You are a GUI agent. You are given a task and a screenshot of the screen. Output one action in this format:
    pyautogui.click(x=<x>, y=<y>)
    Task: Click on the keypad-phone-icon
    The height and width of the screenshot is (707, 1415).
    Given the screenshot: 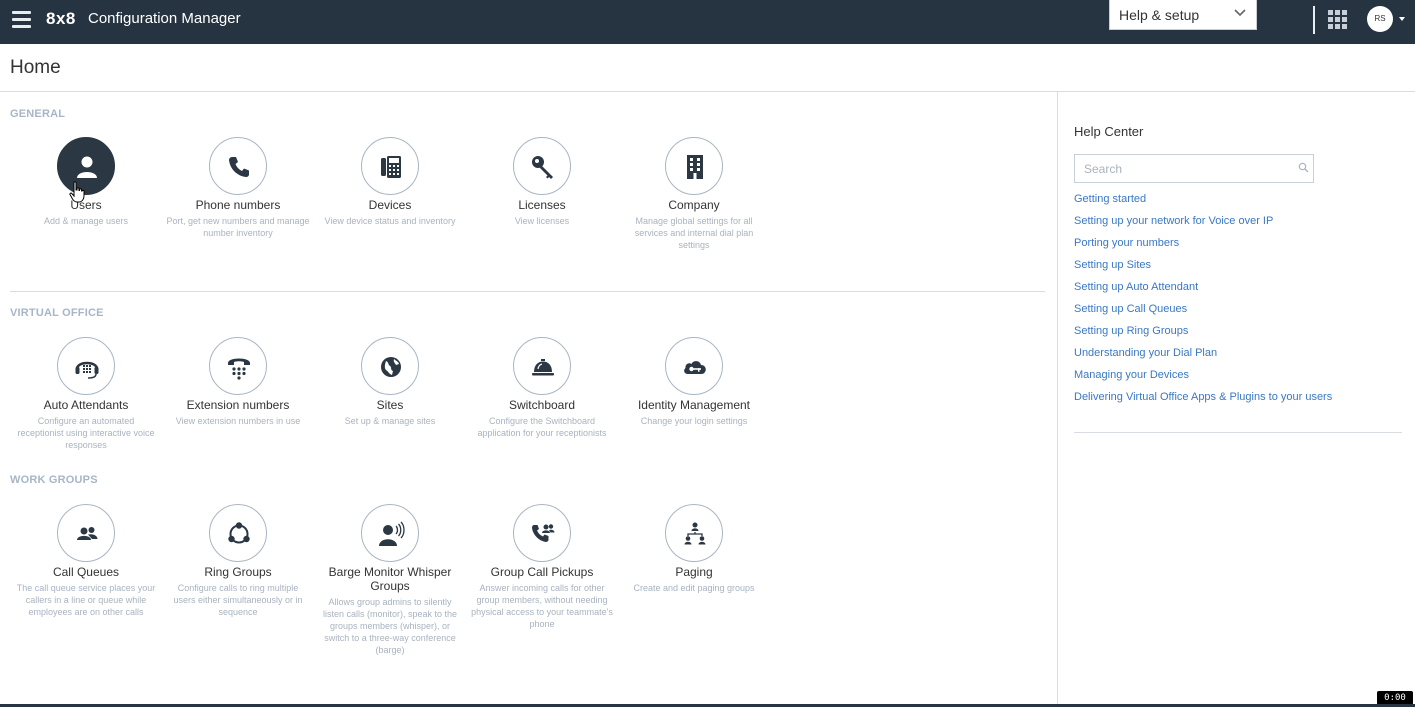 What is the action you would take?
    pyautogui.click(x=239, y=369)
    